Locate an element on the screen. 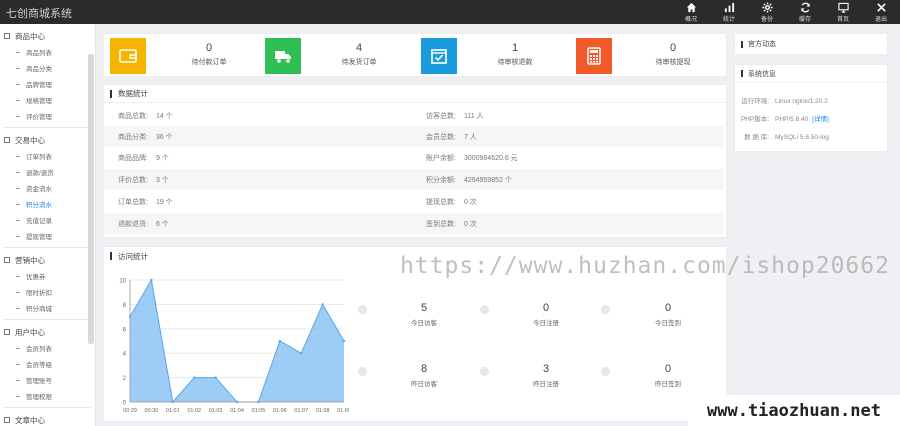  stats-row: 商品总数: 14 个 访客总数: 111 人 is located at coordinates (301, 116).